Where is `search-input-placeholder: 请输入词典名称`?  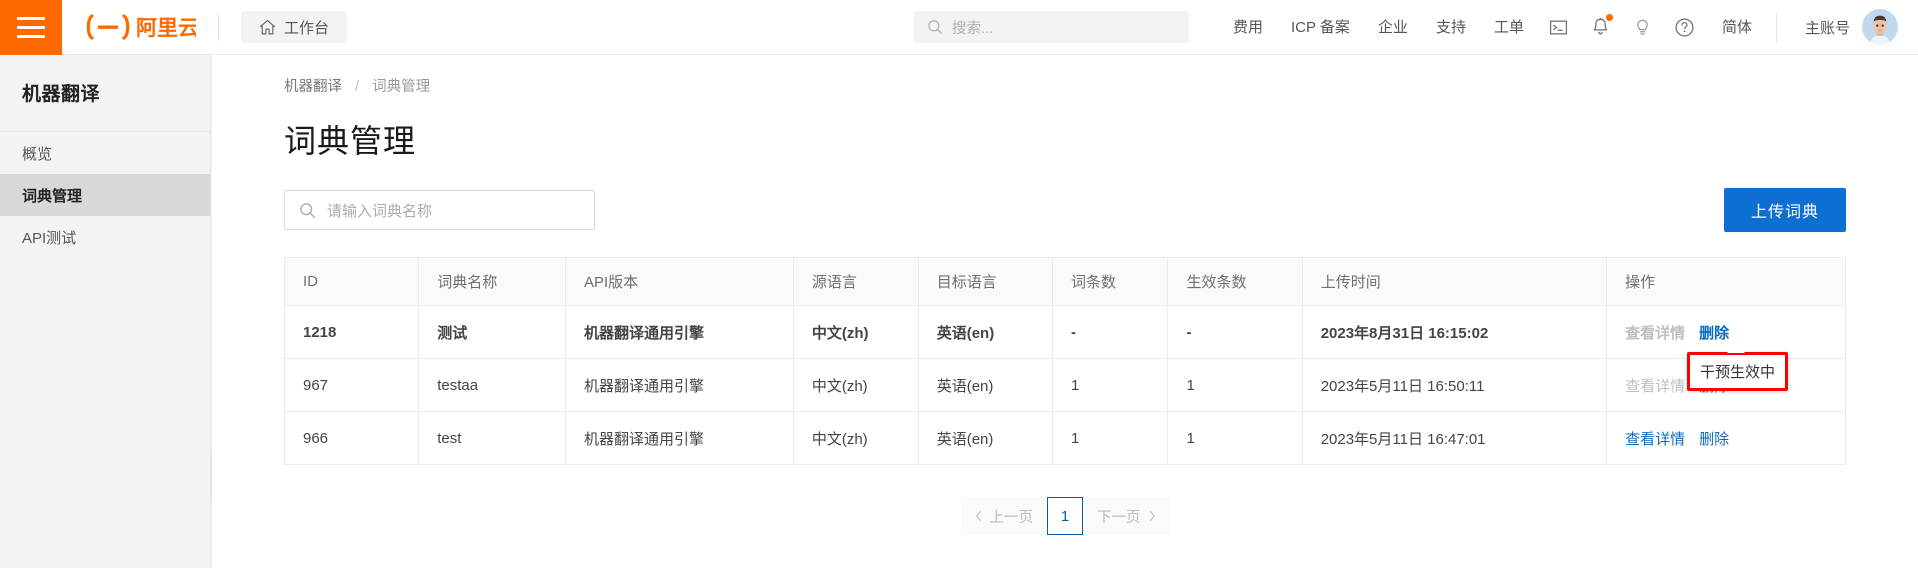
search-input-placeholder: 请输入词典名称 is located at coordinates (380, 211).